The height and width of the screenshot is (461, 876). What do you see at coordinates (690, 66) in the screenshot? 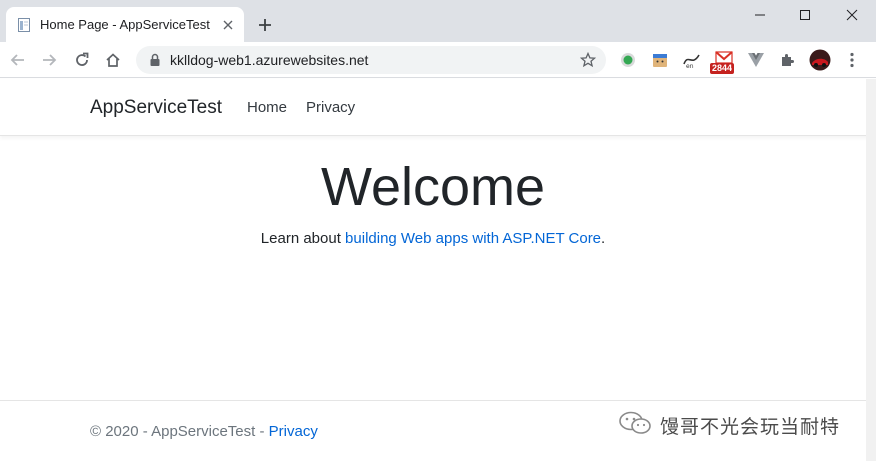
I see `svg-text: en` at bounding box center [690, 66].